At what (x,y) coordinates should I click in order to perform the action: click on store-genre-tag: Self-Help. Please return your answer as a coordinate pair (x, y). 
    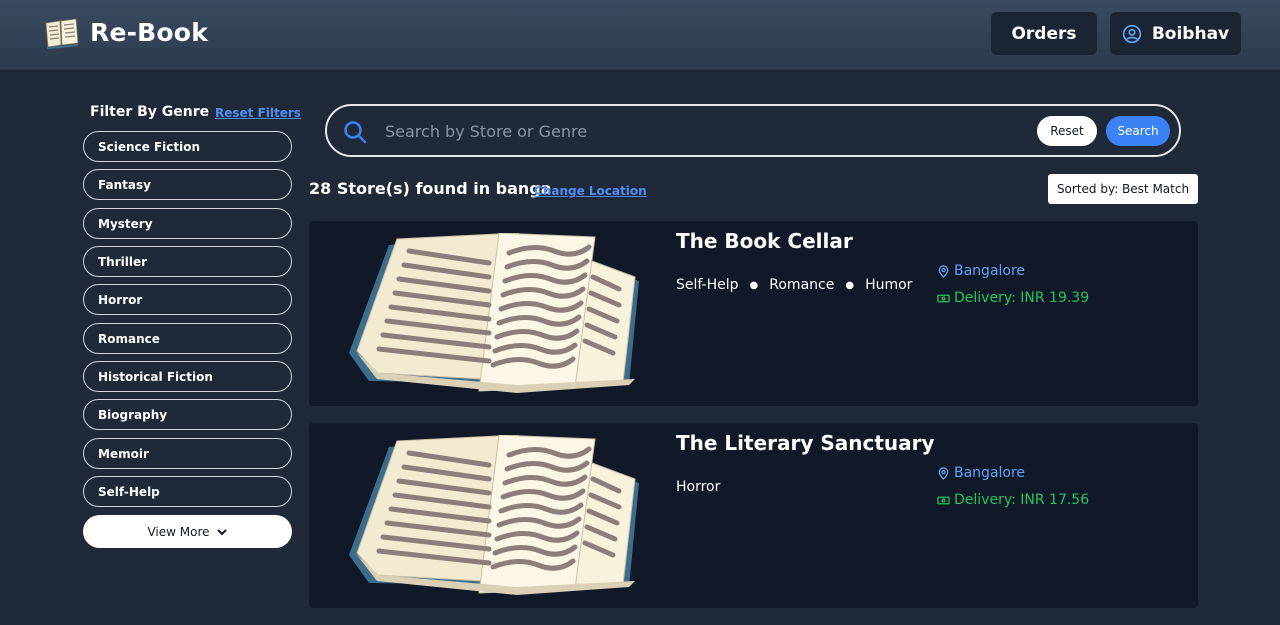
    Looking at the image, I should click on (707, 285).